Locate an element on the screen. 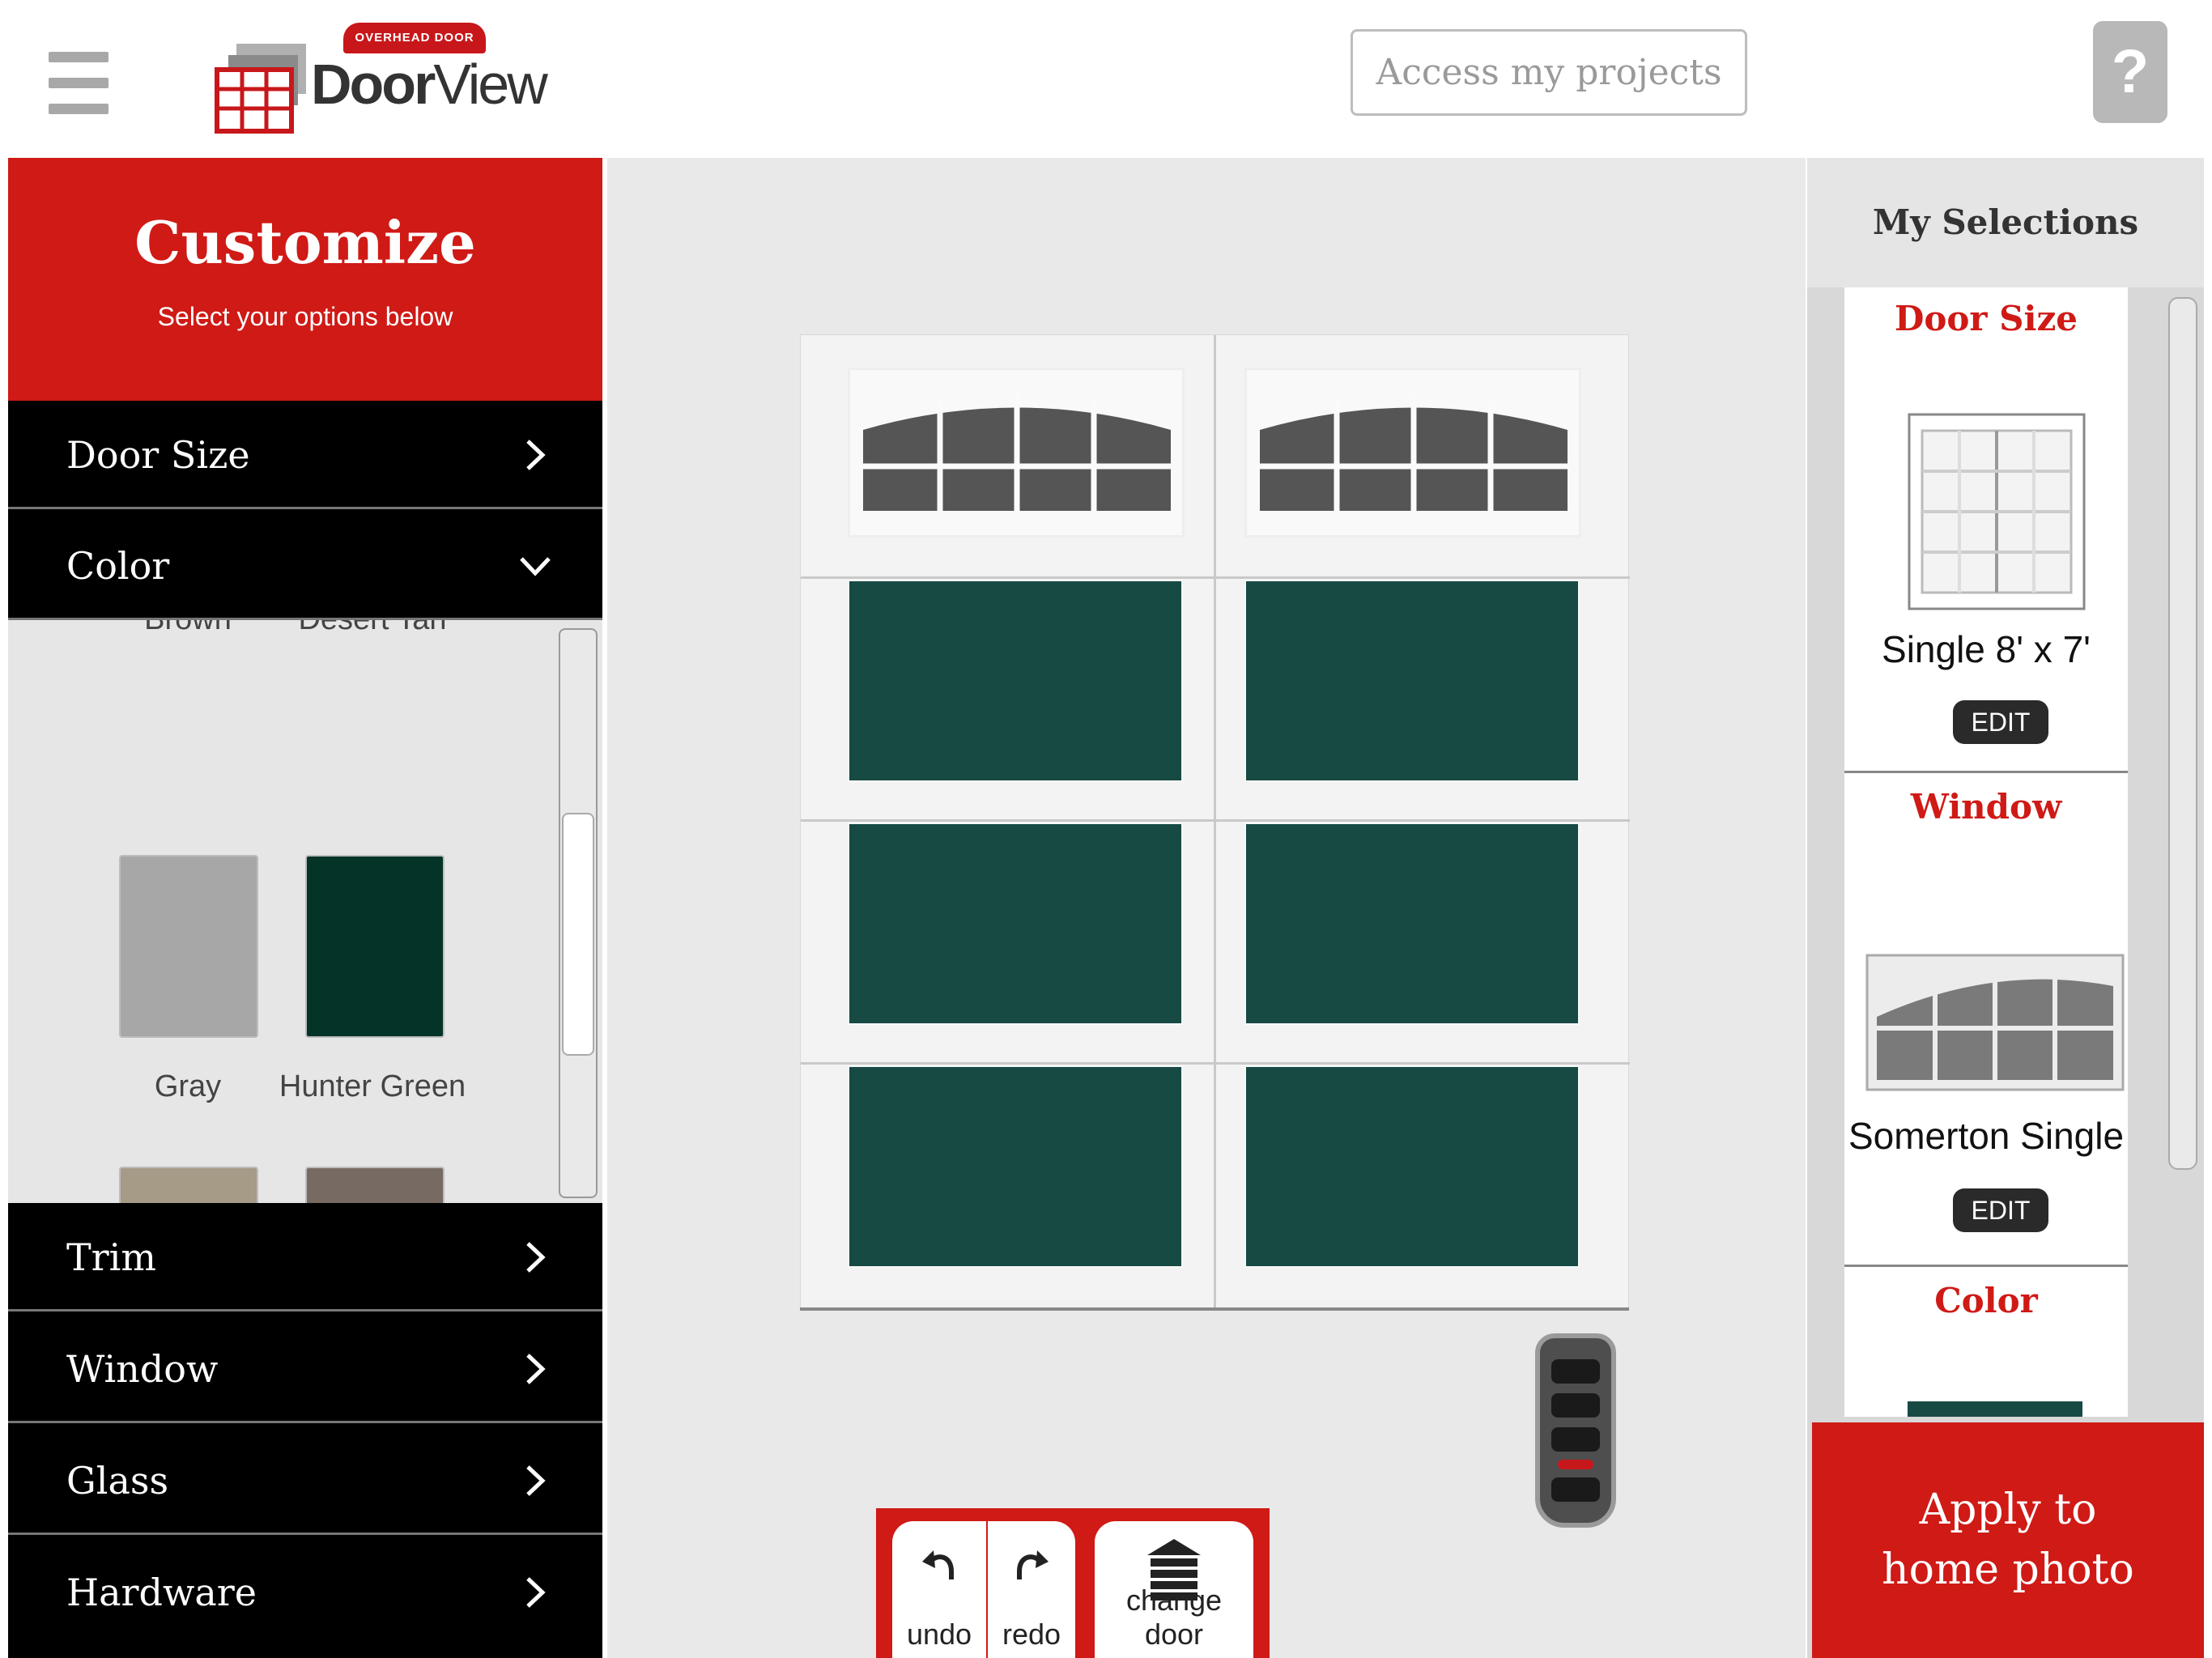 This screenshot has width=2212, height=1658. logo-ribbon: OVERHEAD DOOR is located at coordinates (414, 38).